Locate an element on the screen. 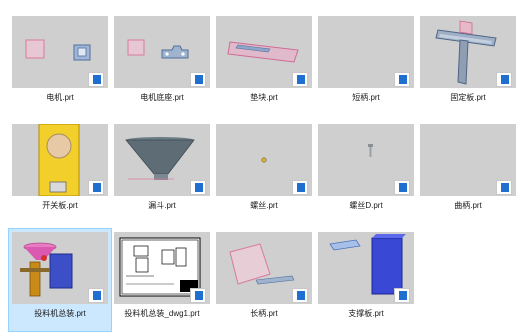  file-tile-motor-base: 电机底座.prt is located at coordinates (162, 63).